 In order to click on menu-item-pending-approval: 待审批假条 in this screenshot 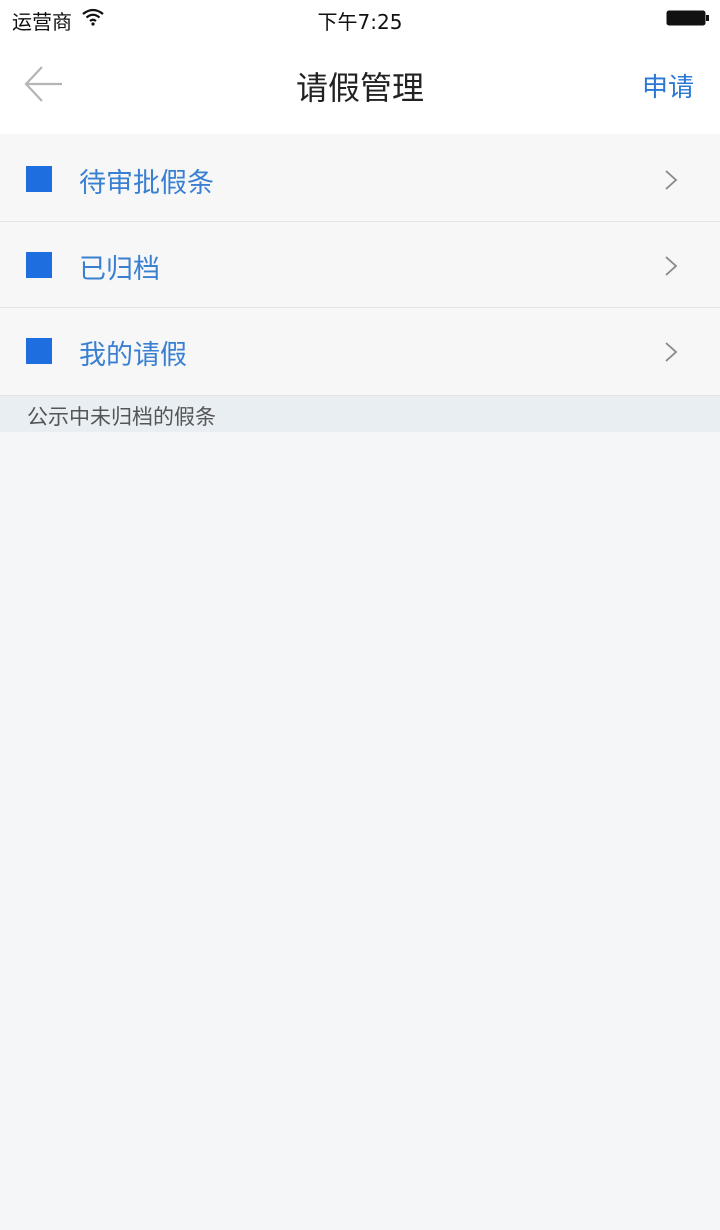, I will do `click(360, 179)`.